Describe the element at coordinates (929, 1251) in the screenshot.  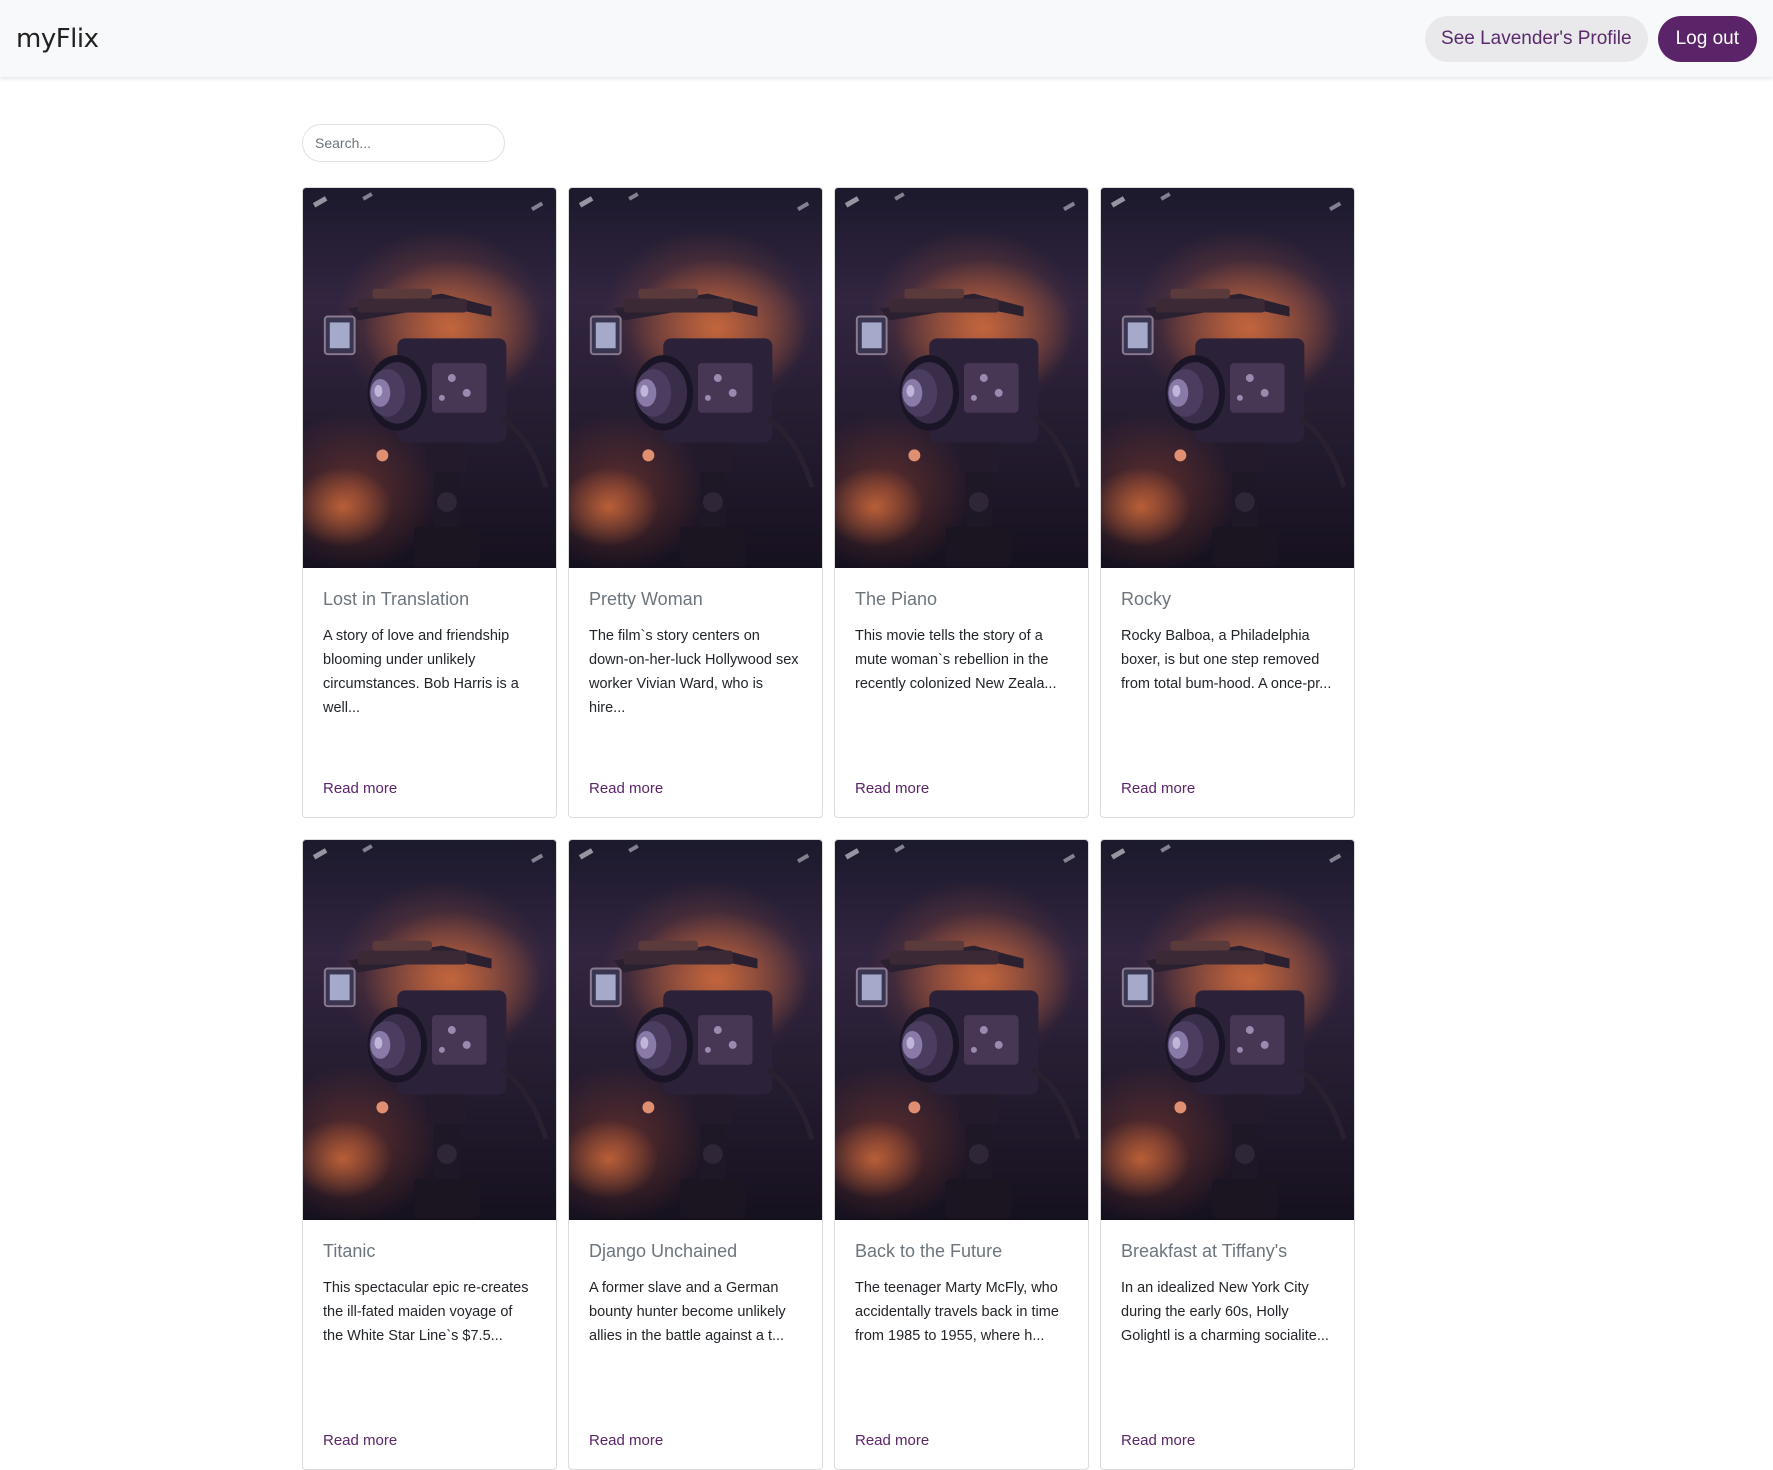
I see `movie-title: Back to the Future` at that location.